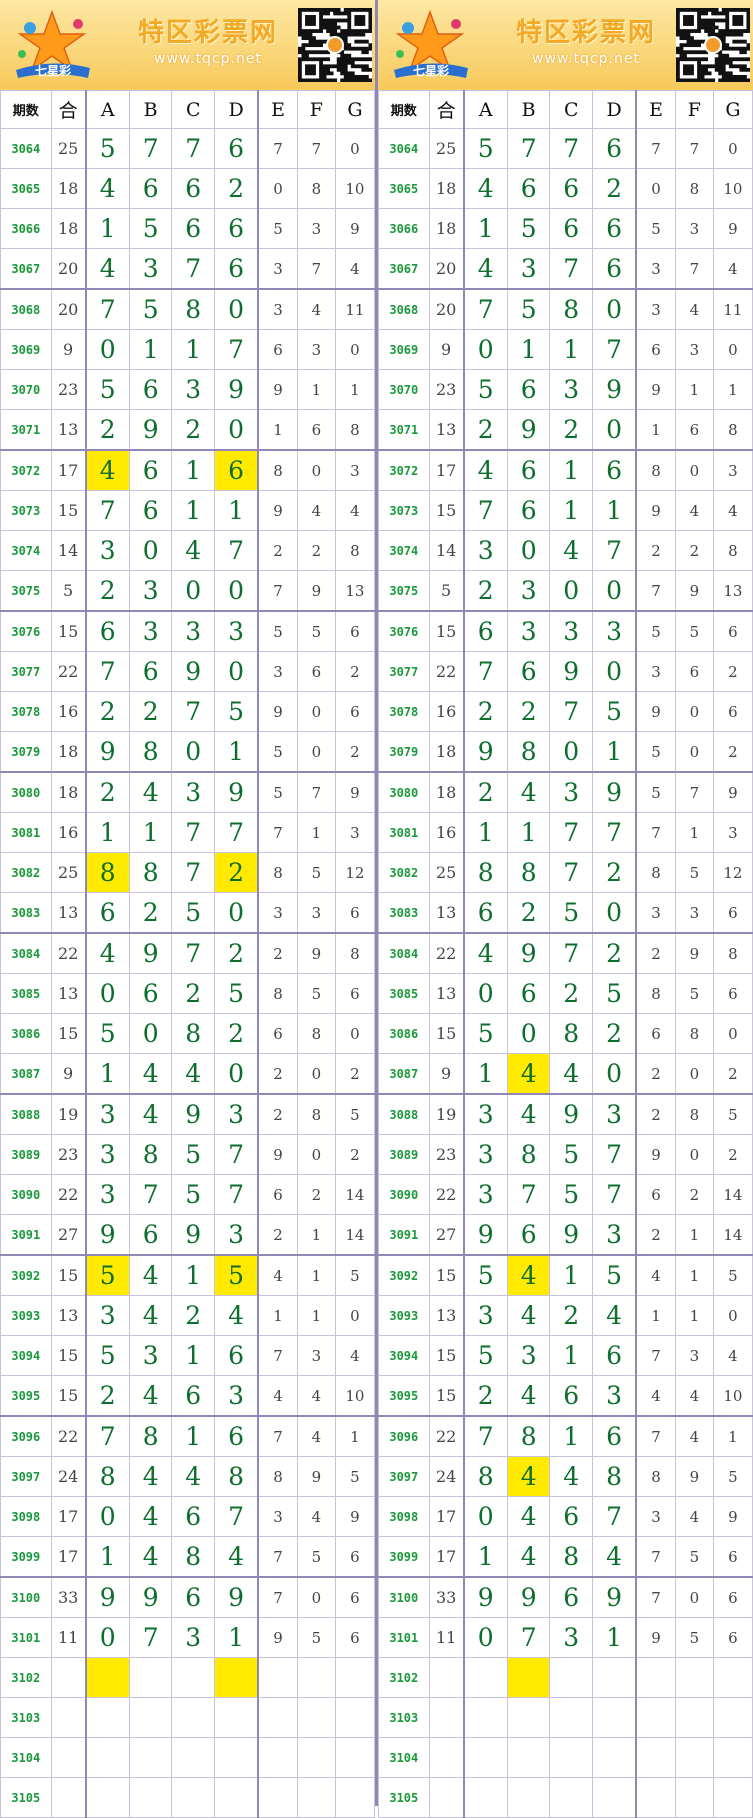 This screenshot has width=753, height=1818. I want to click on col-b-cell: 0, so click(150, 550).